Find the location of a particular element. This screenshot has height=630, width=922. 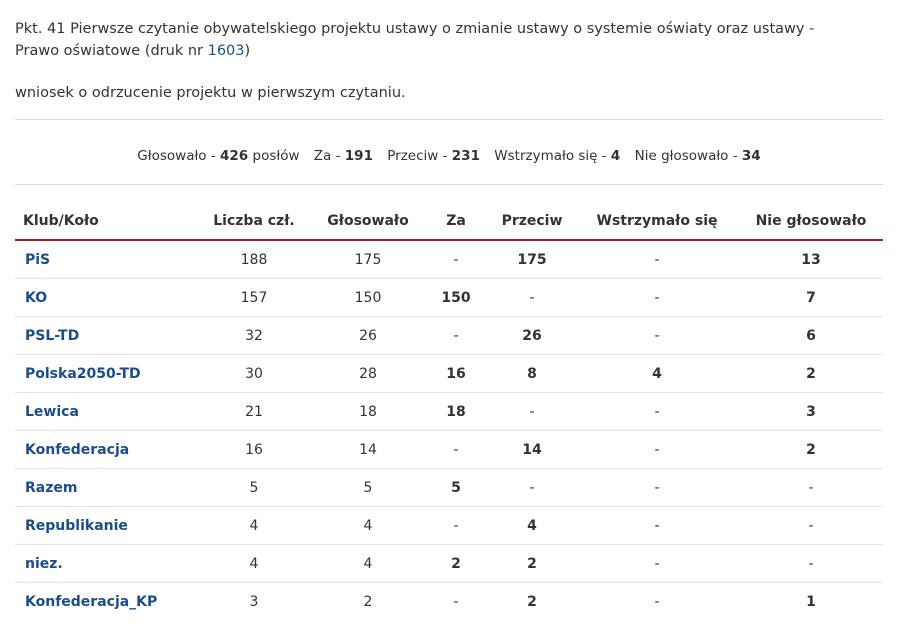

col-header-voted: Głosowało is located at coordinates (368, 222).